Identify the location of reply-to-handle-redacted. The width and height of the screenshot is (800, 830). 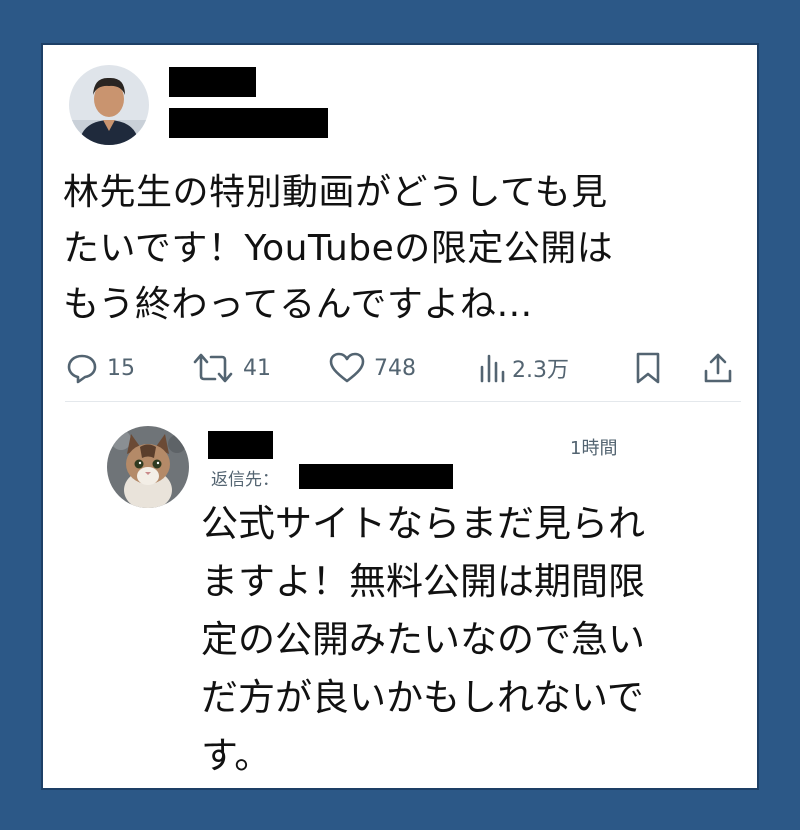
(376, 476).